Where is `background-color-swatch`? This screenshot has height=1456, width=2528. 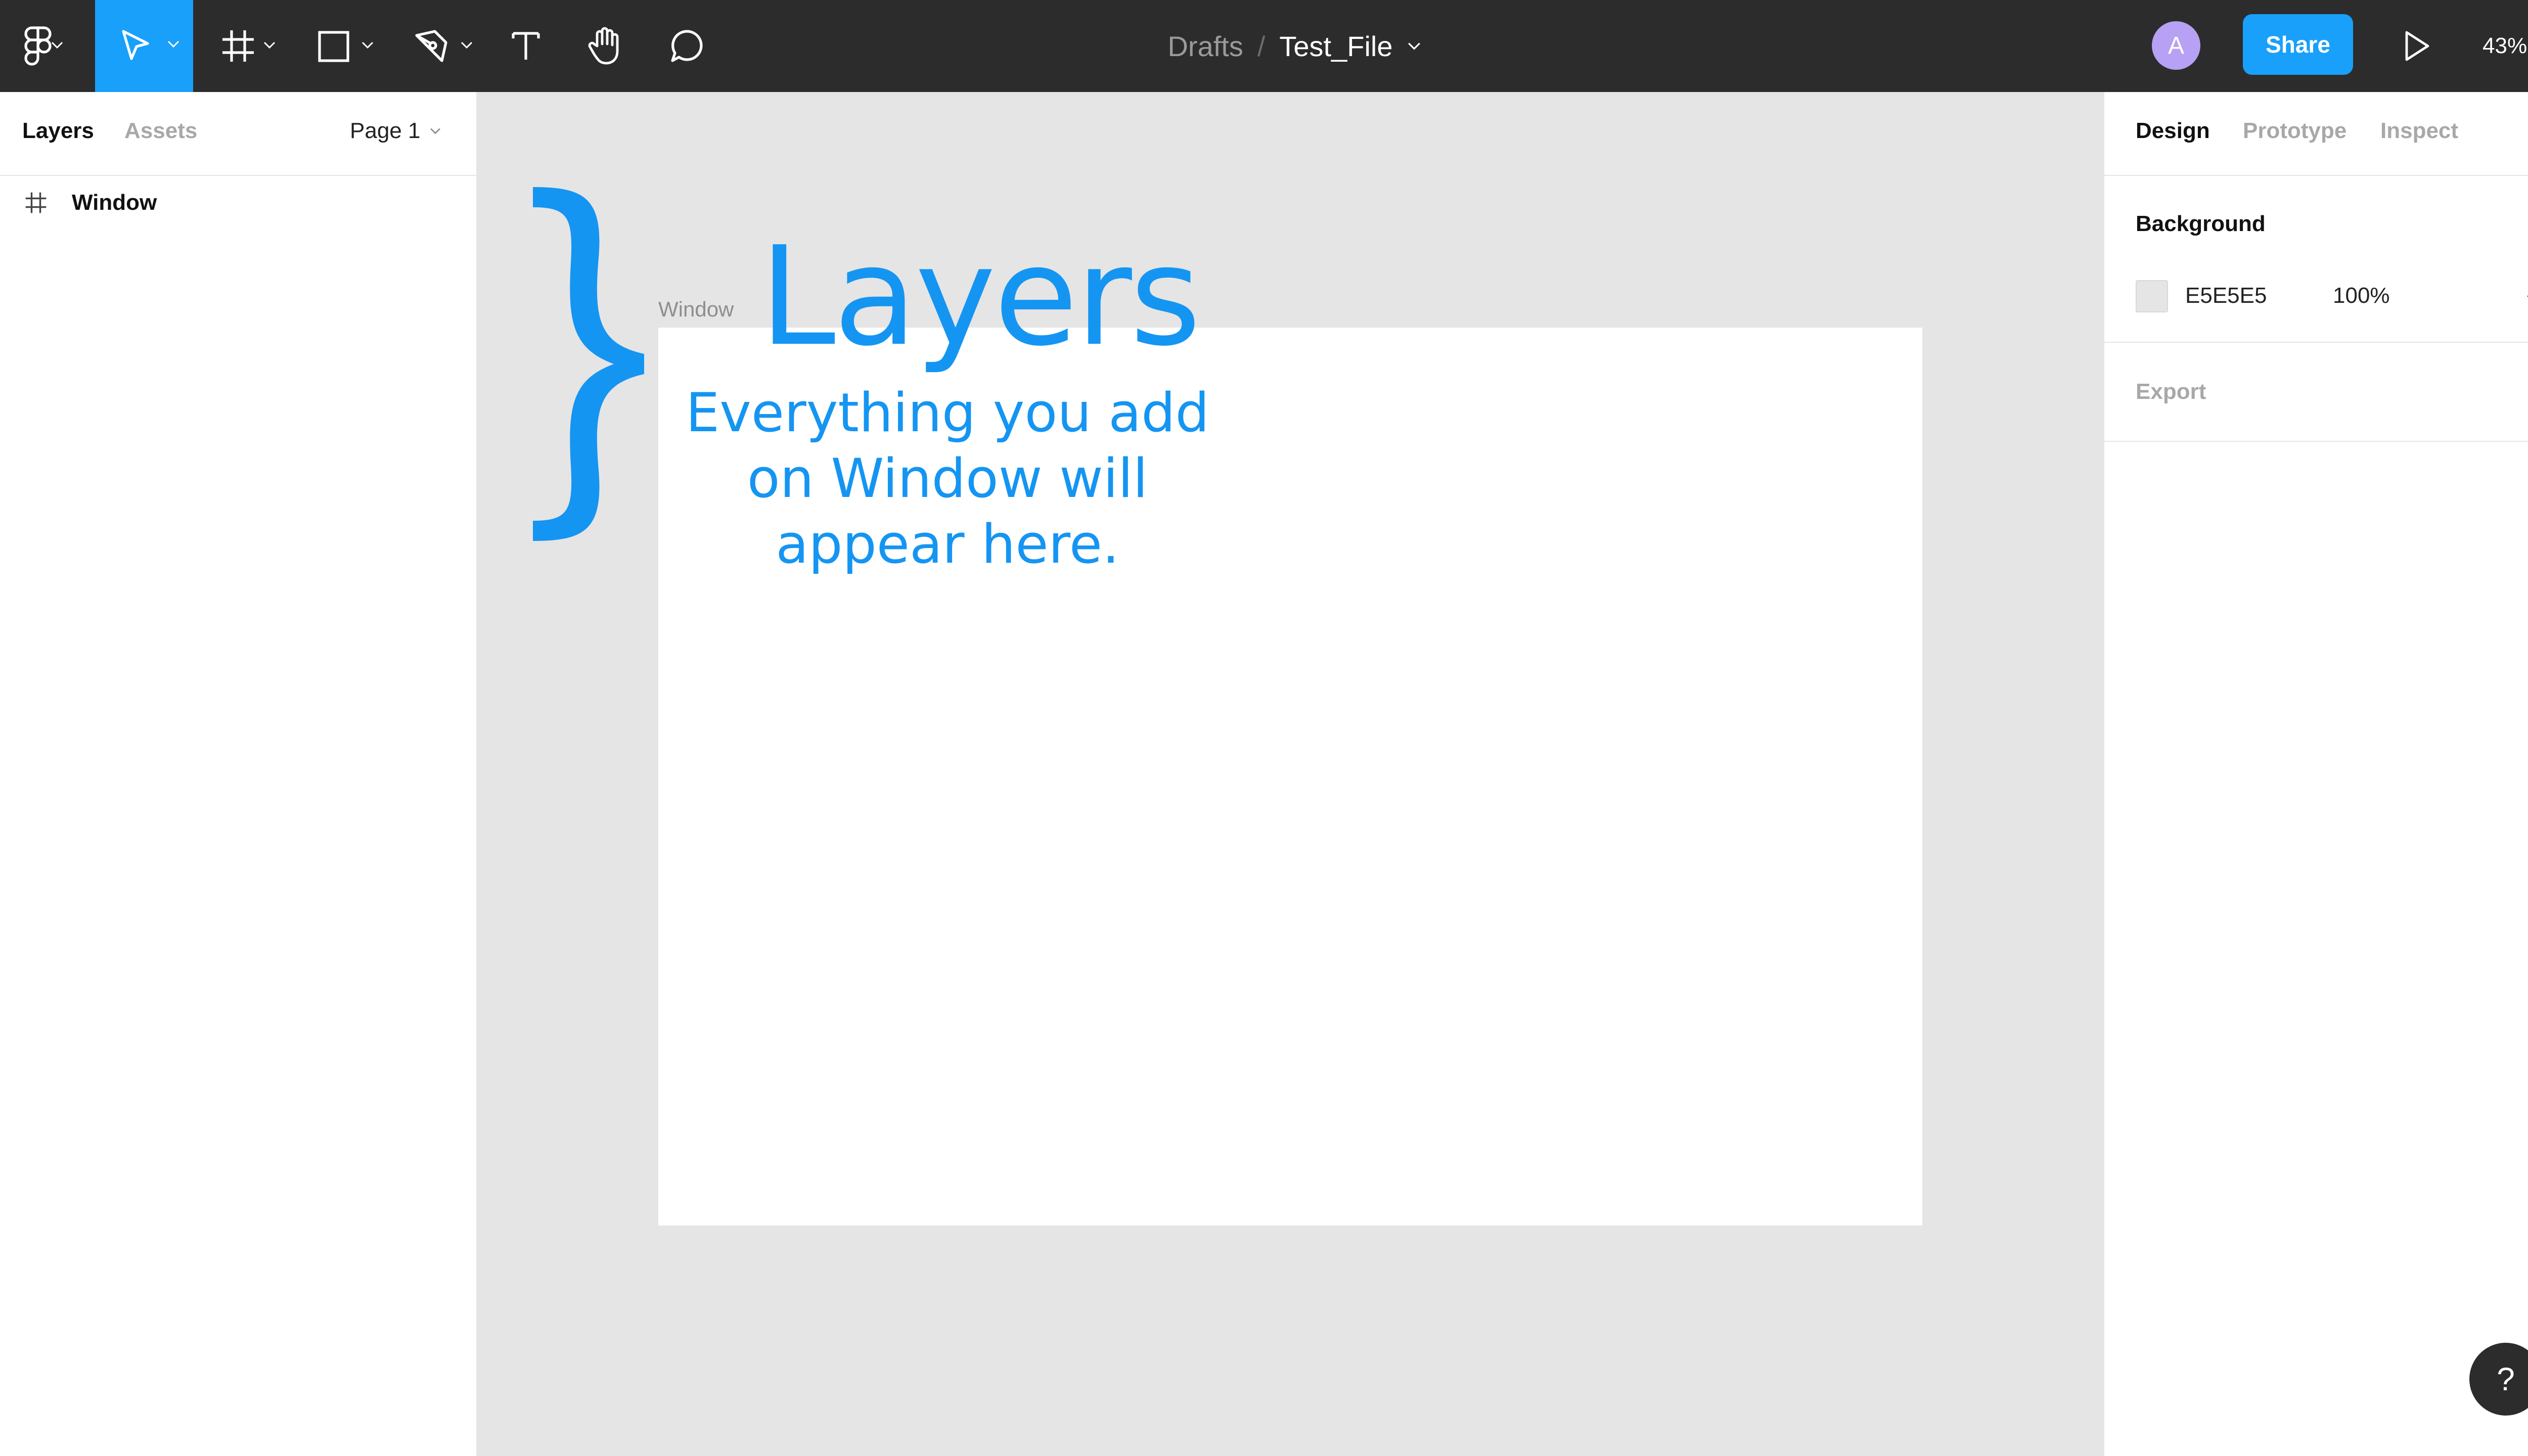 background-color-swatch is located at coordinates (2152, 296).